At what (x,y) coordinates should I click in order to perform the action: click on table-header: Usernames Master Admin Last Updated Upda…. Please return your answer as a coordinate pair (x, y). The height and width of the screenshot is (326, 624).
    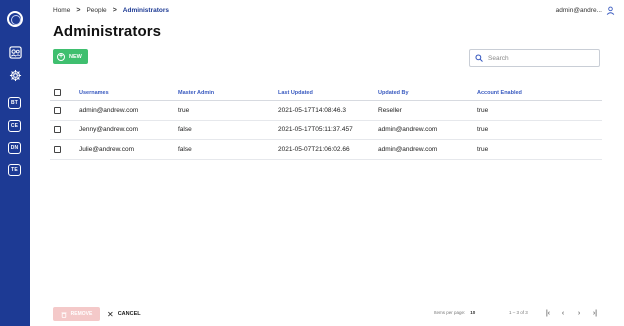
    Looking at the image, I should click on (326, 93).